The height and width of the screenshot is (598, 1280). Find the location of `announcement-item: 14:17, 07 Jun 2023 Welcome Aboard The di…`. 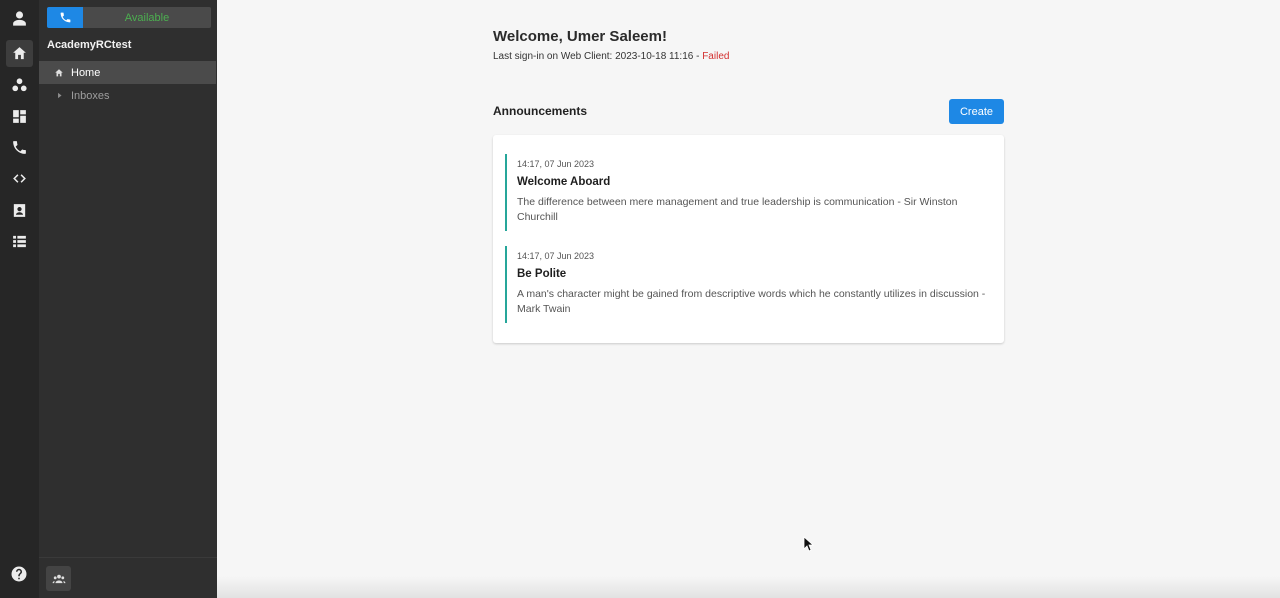

announcement-item: 14:17, 07 Jun 2023 Welcome Aboard The di… is located at coordinates (747, 192).